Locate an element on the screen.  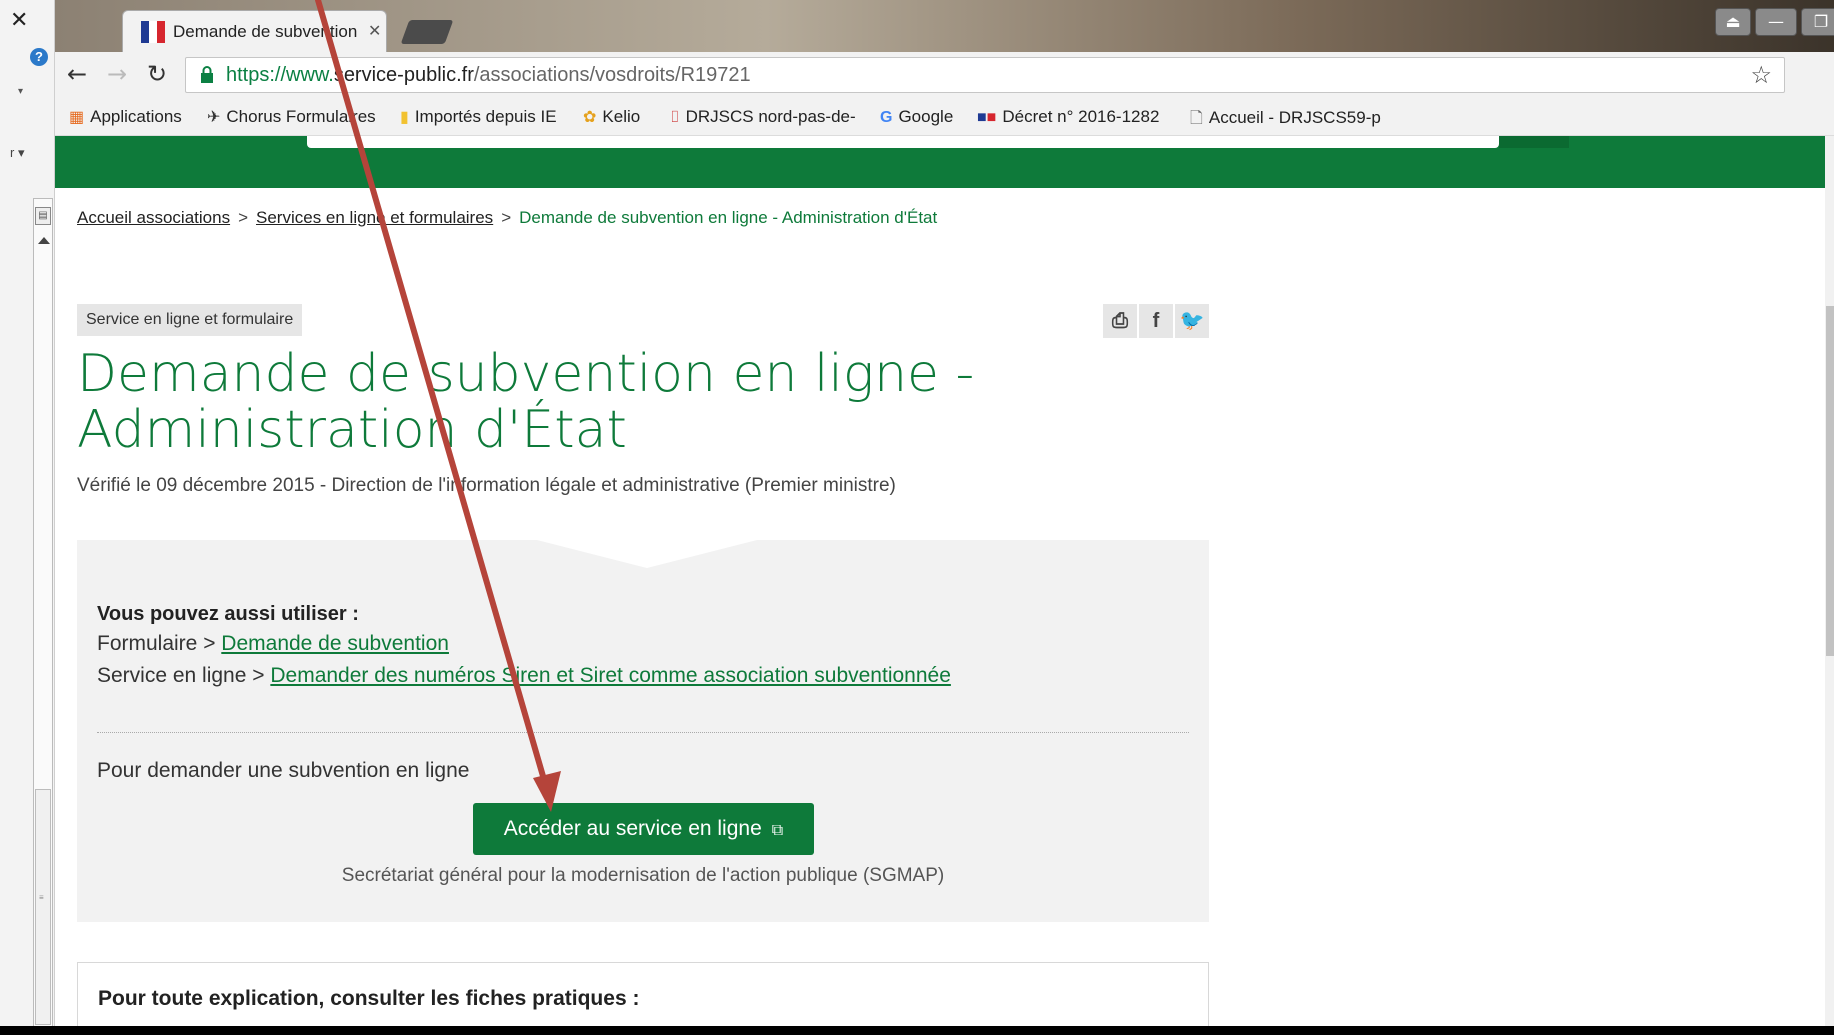
bookmark-label: Kelio is located at coordinates (621, 116).